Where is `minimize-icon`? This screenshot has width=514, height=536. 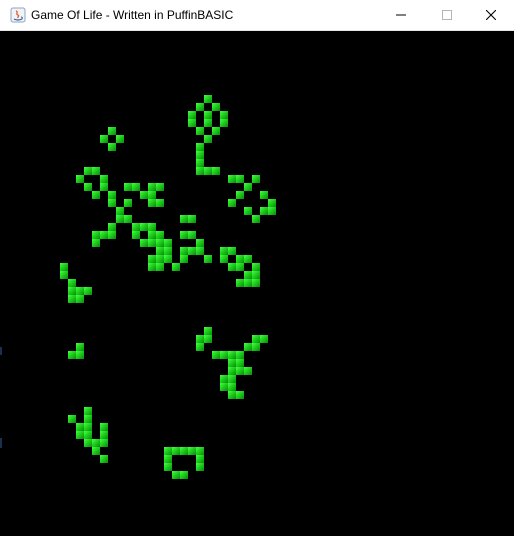 minimize-icon is located at coordinates (401, 15).